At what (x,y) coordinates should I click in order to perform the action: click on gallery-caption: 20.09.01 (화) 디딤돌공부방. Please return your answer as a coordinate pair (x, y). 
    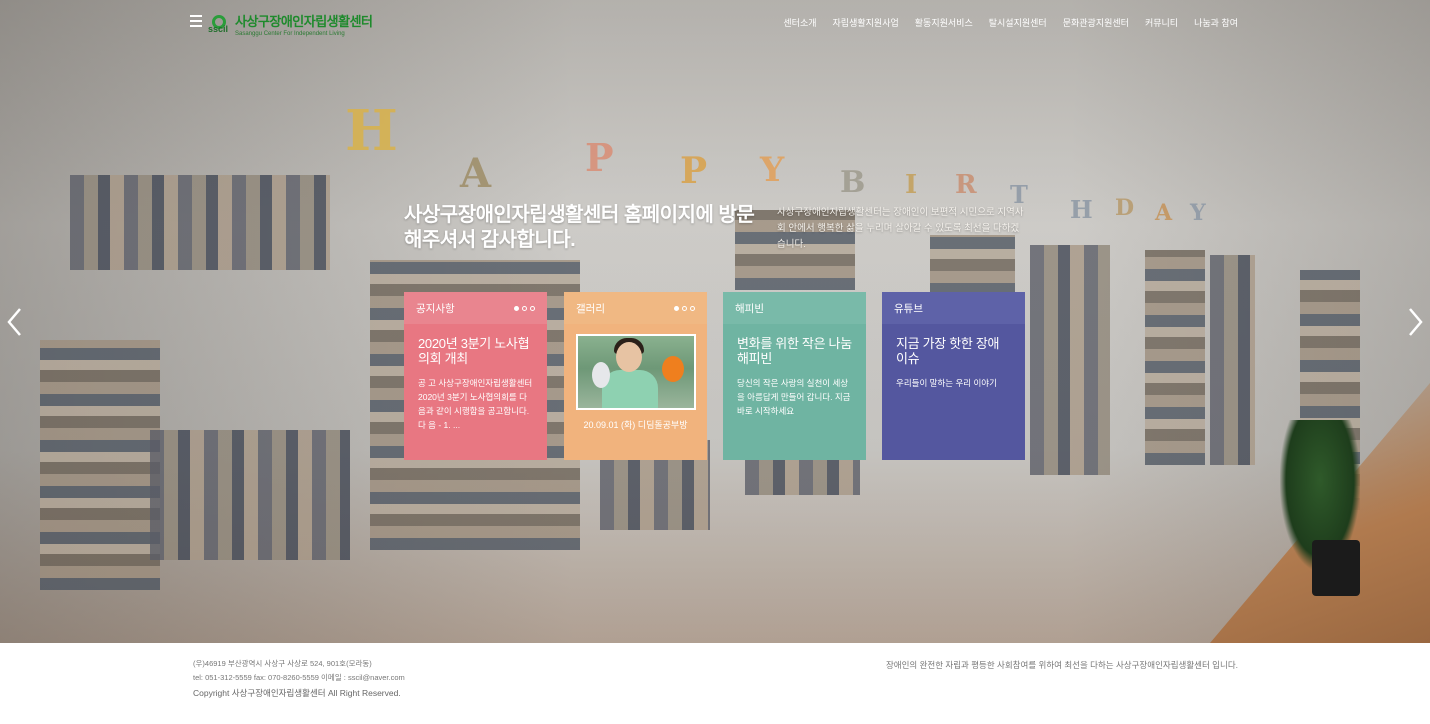
    Looking at the image, I should click on (635, 424).